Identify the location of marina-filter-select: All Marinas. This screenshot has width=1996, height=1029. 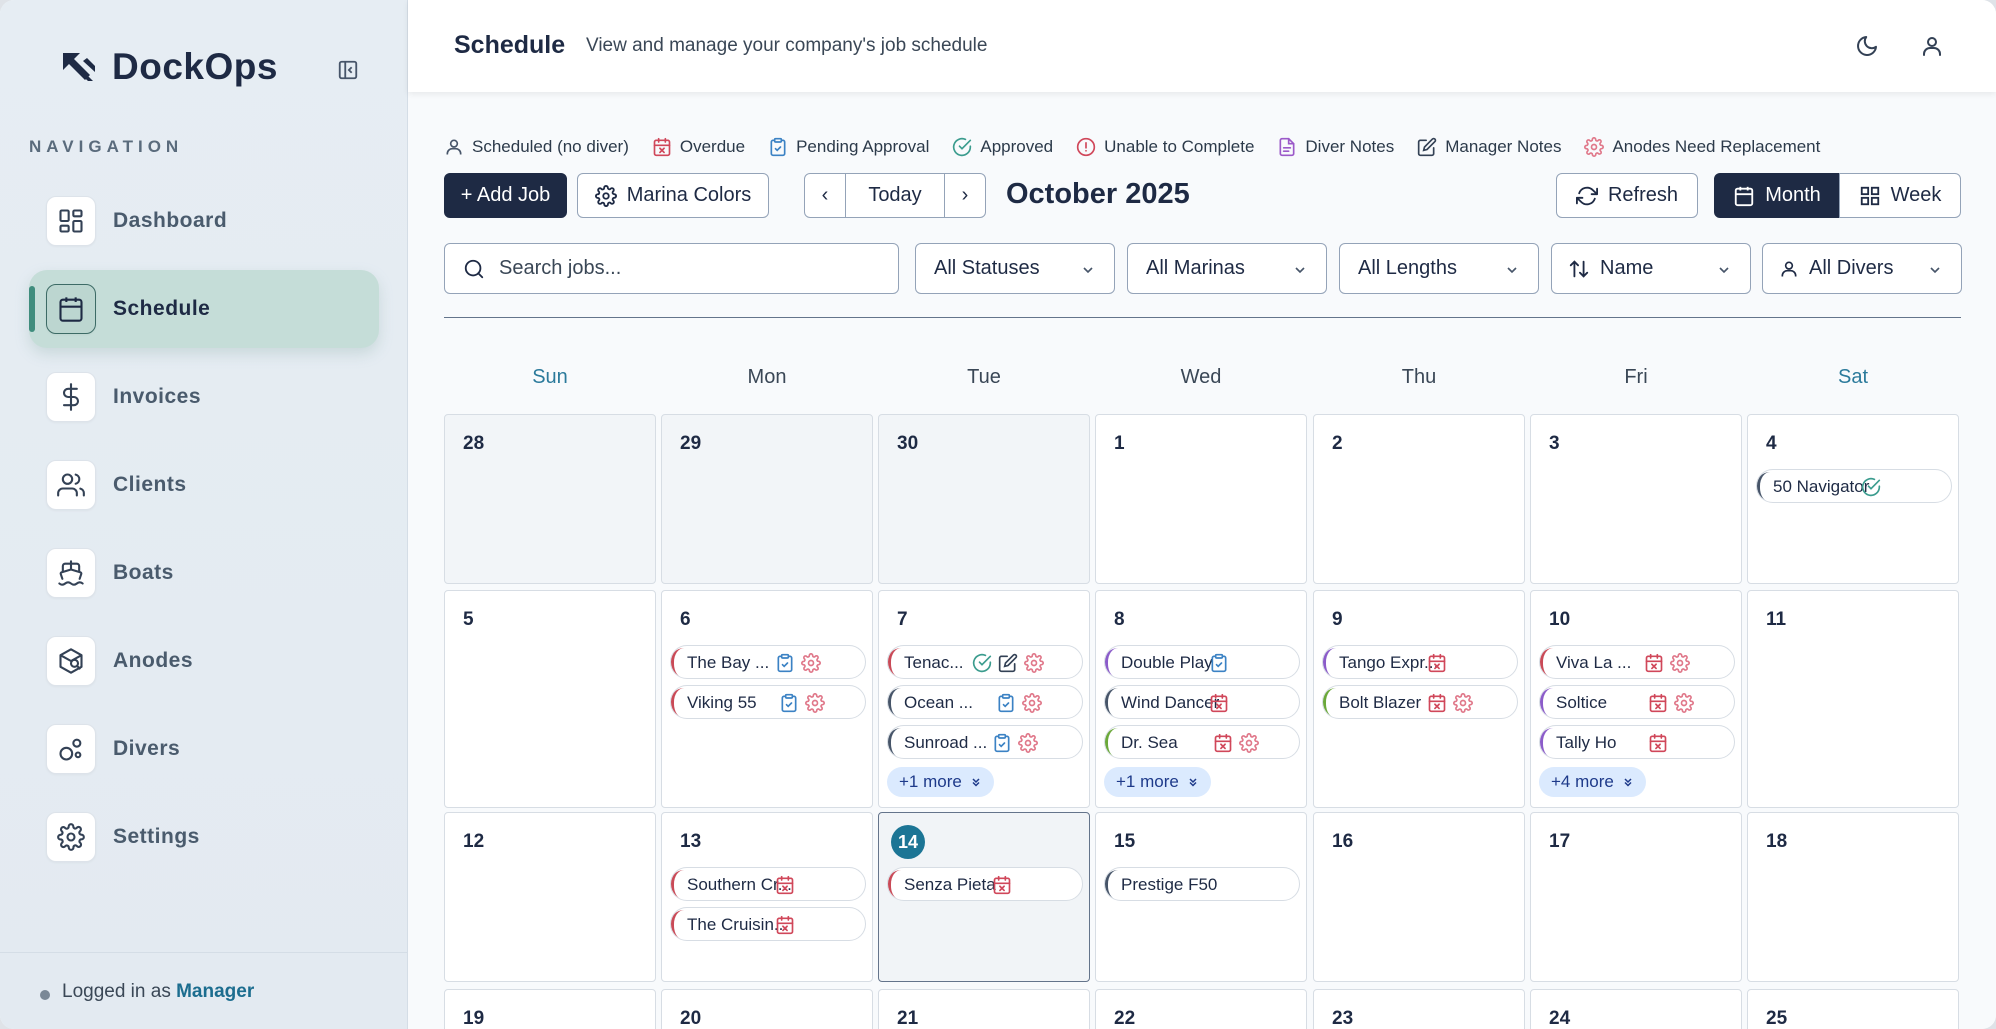
(1227, 268).